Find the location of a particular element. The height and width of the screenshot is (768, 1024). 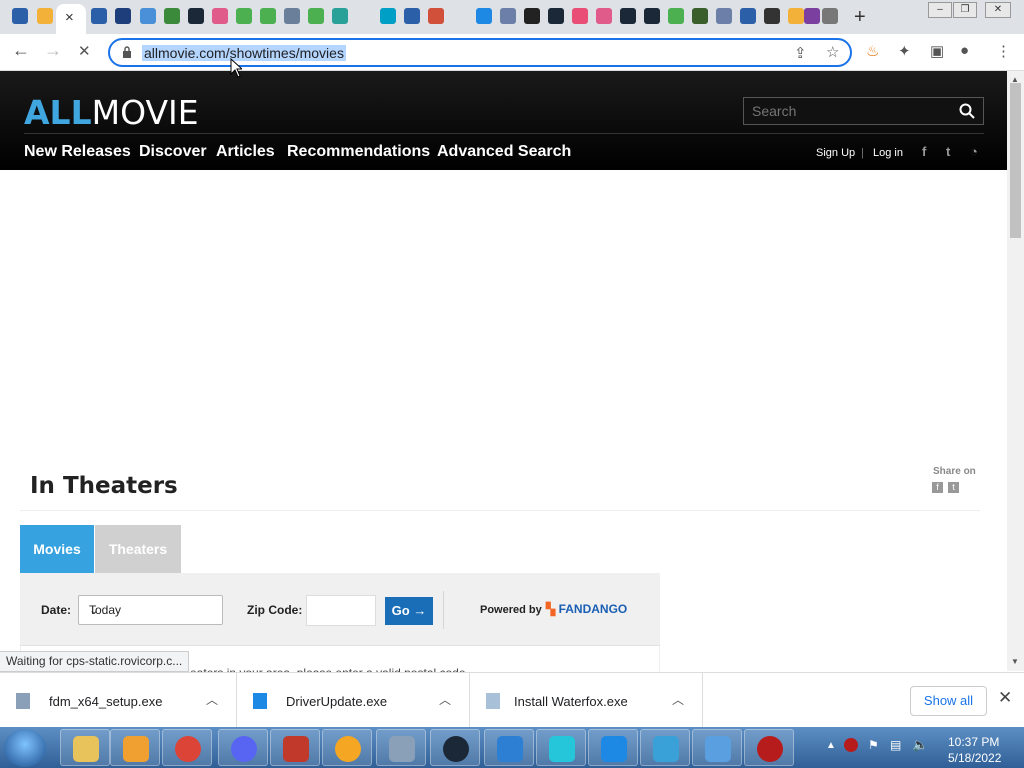

nav-advanced-search: Advanced Search is located at coordinates (504, 152).